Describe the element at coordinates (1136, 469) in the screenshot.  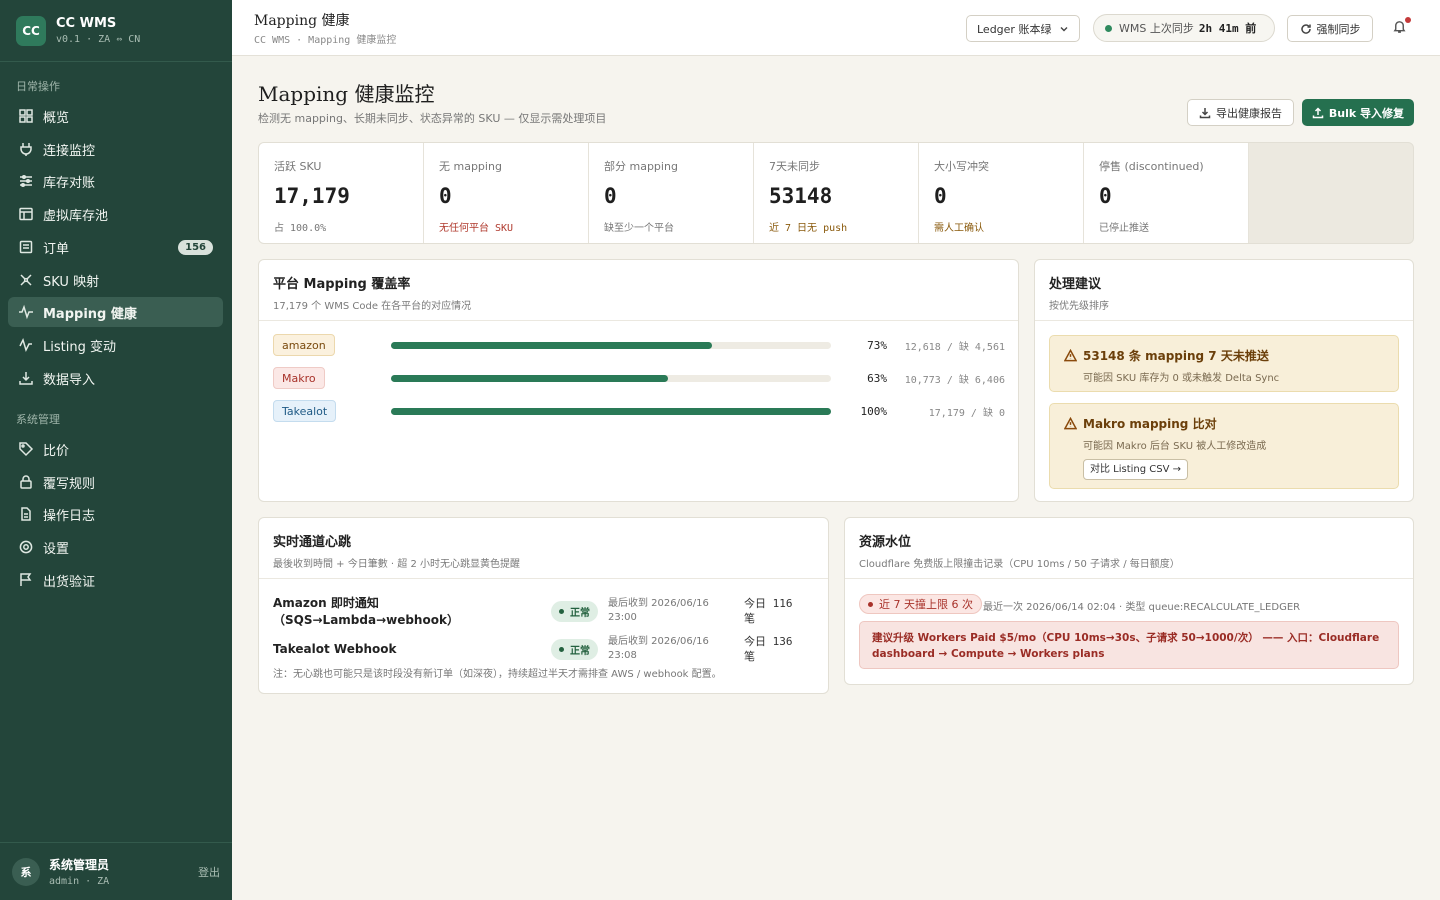
I see `compare-listing-csv-button: 对比 Listing CSV →` at that location.